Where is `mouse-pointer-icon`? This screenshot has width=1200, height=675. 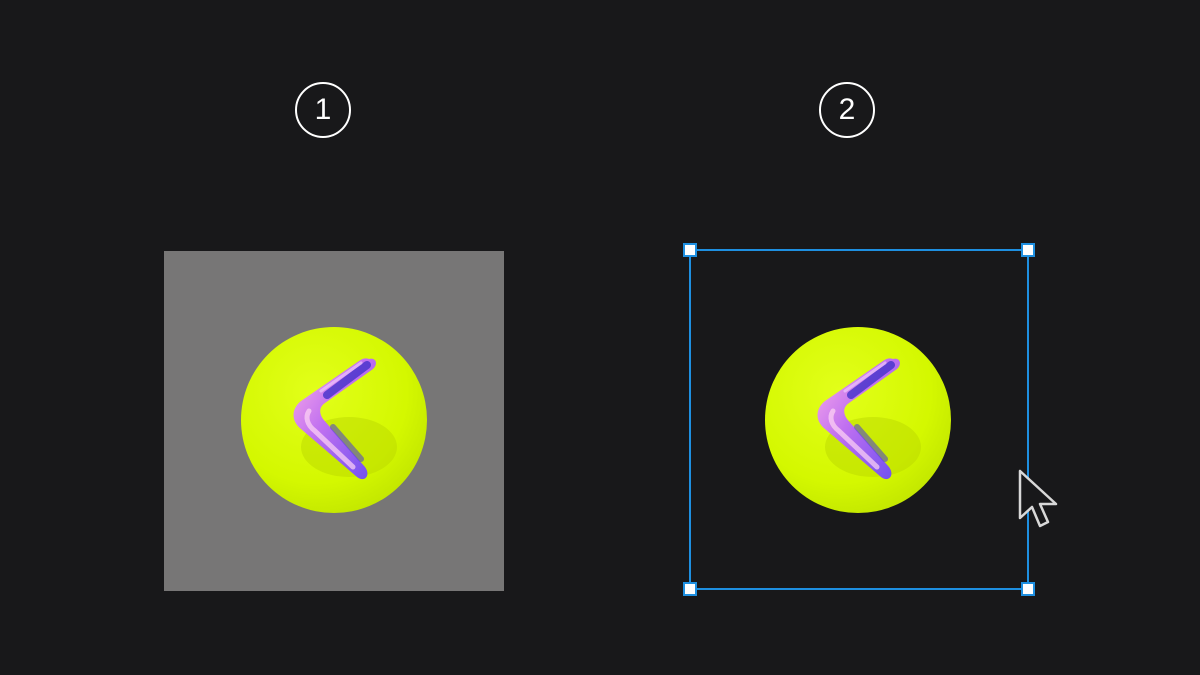
mouse-pointer-icon is located at coordinates (1038, 498).